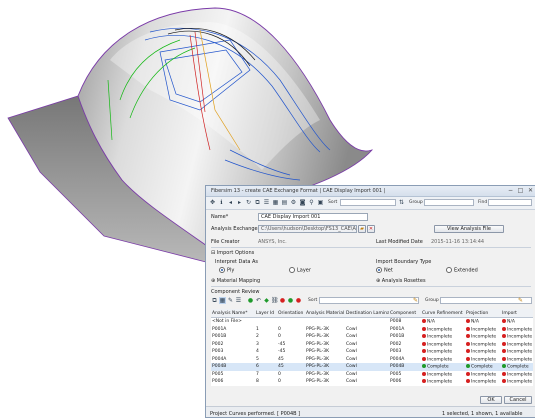 This screenshot has width=535, height=418. I want to click on ok-button: OK, so click(491, 400).